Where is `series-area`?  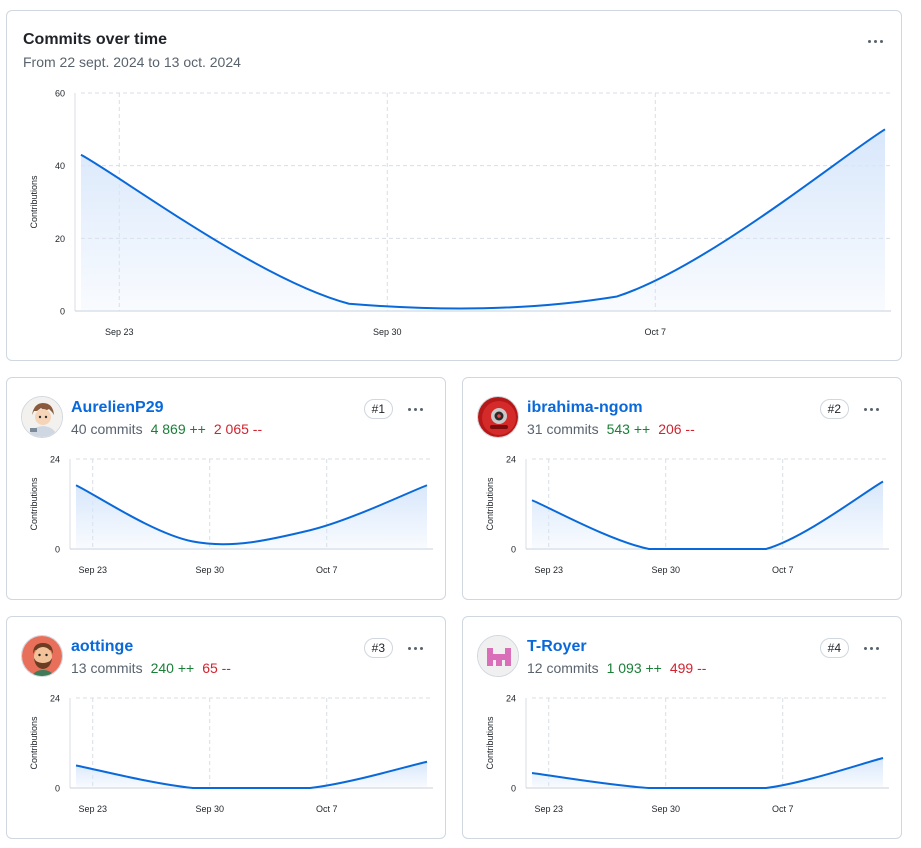
series-area is located at coordinates (251, 517).